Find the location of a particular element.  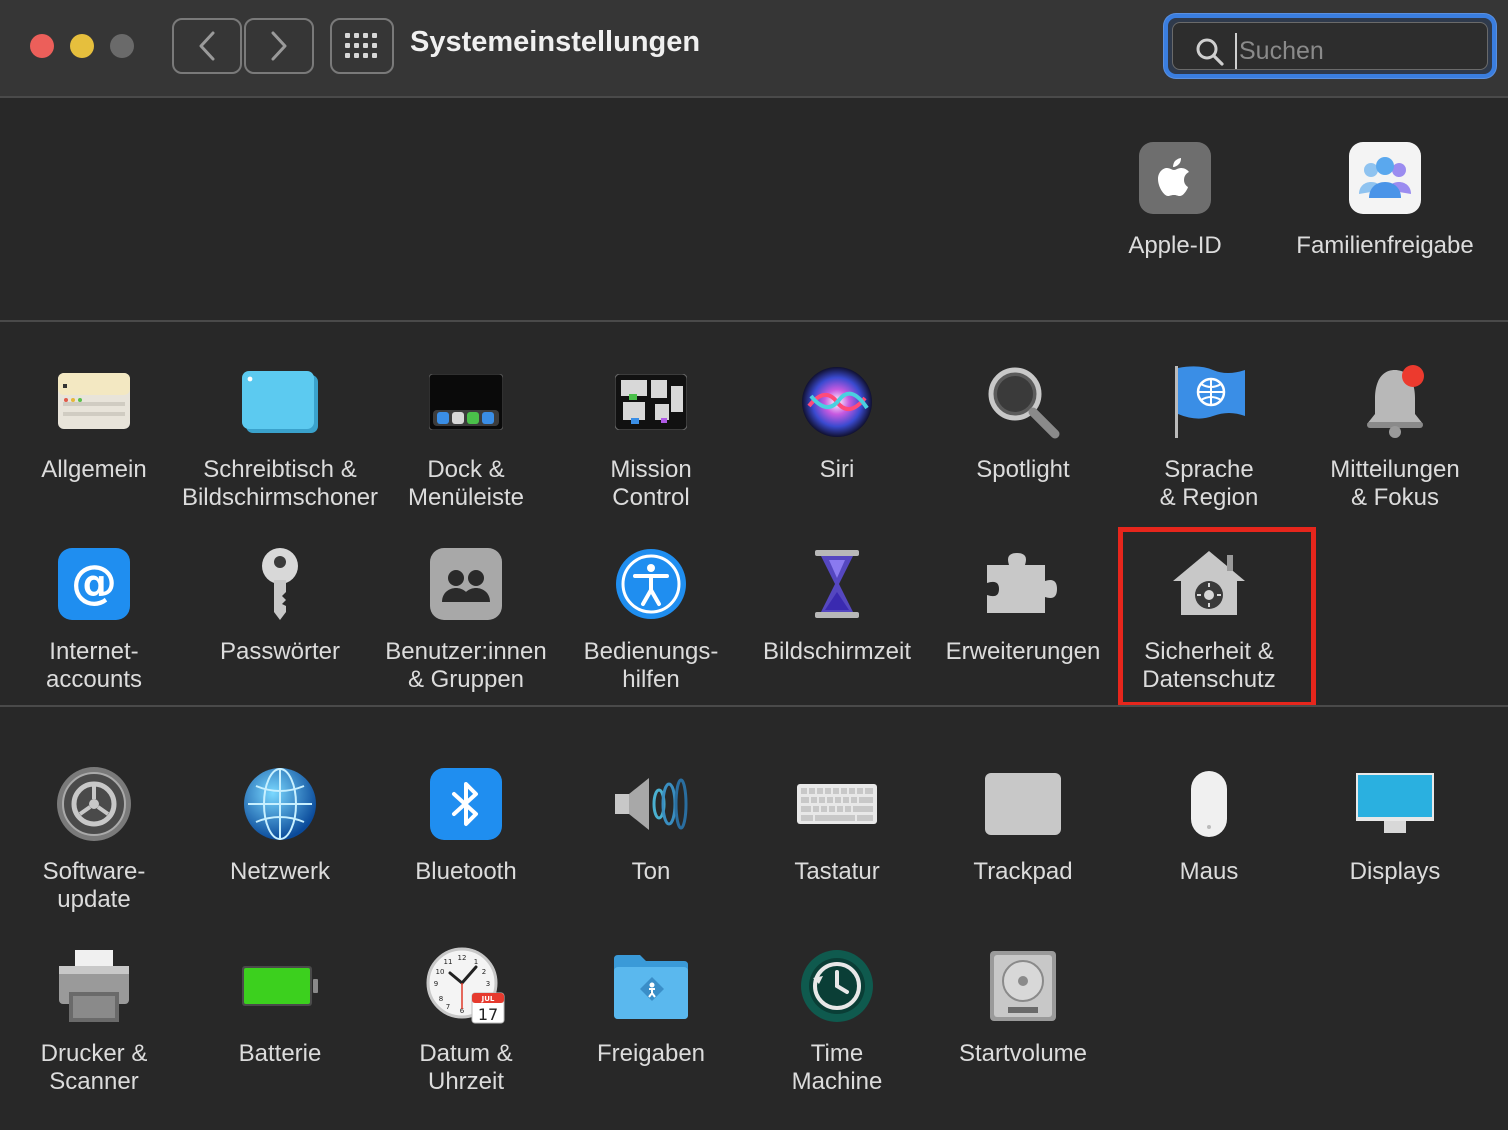

users-groups-icon is located at coordinates (466, 584).